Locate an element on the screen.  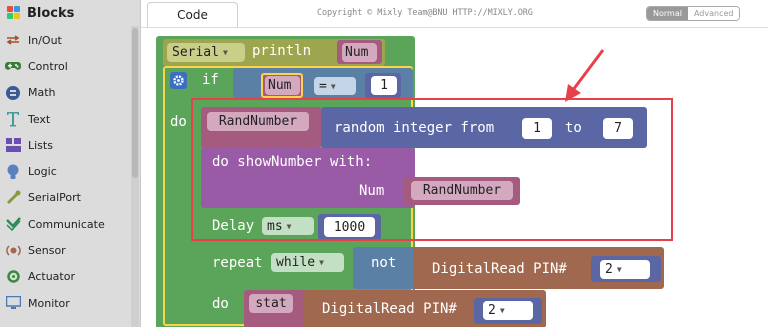
sidebar-item-label: Logic is located at coordinates (42, 172).